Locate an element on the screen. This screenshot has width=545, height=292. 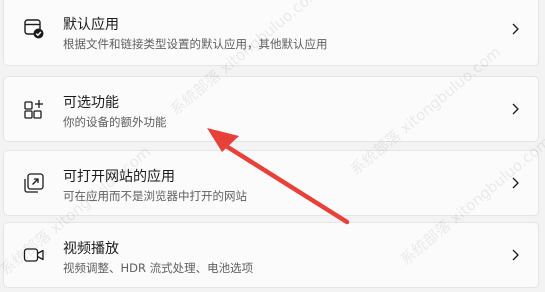
settings-item-title: 可打开网站的应用 is located at coordinates (119, 177).